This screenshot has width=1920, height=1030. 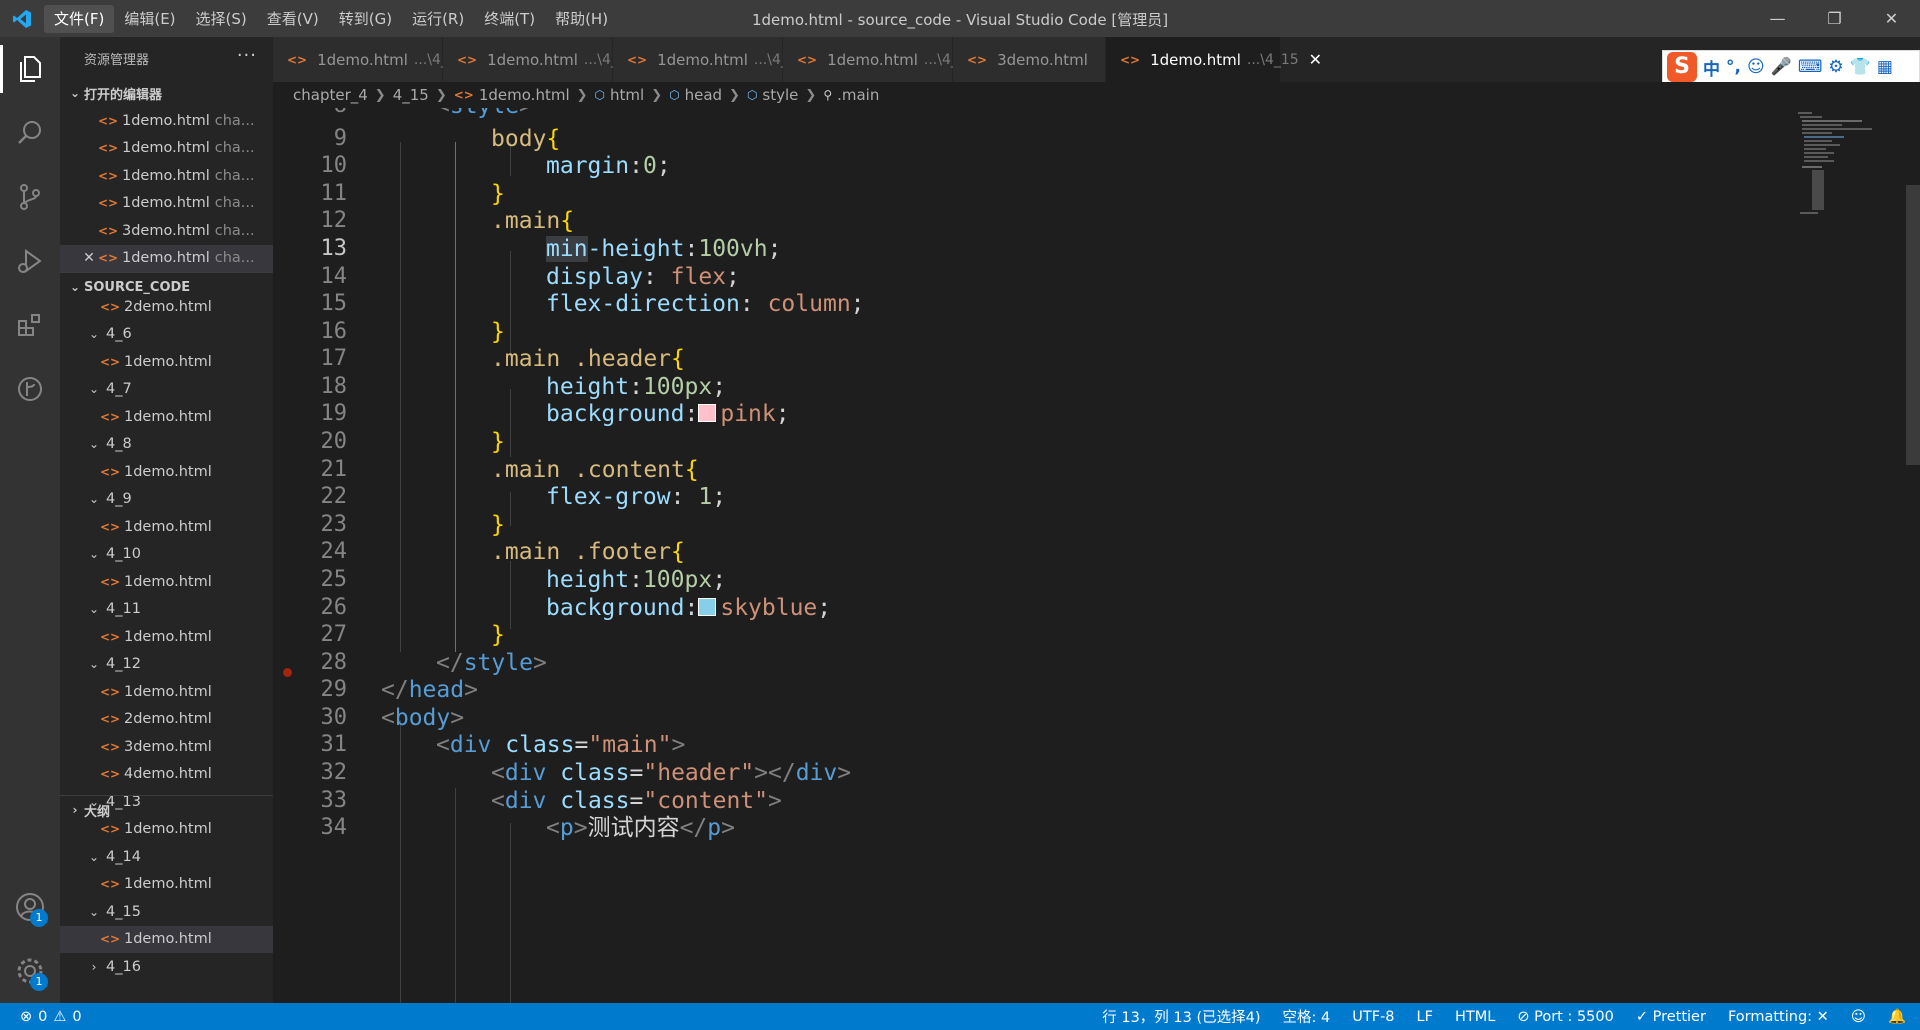 I want to click on encoding: UTF-8, so click(x=1373, y=1017).